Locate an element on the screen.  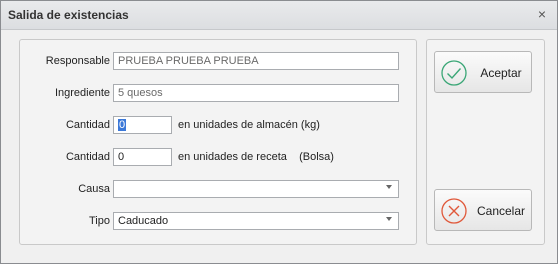
accept-label: Aceptar is located at coordinates (501, 73).